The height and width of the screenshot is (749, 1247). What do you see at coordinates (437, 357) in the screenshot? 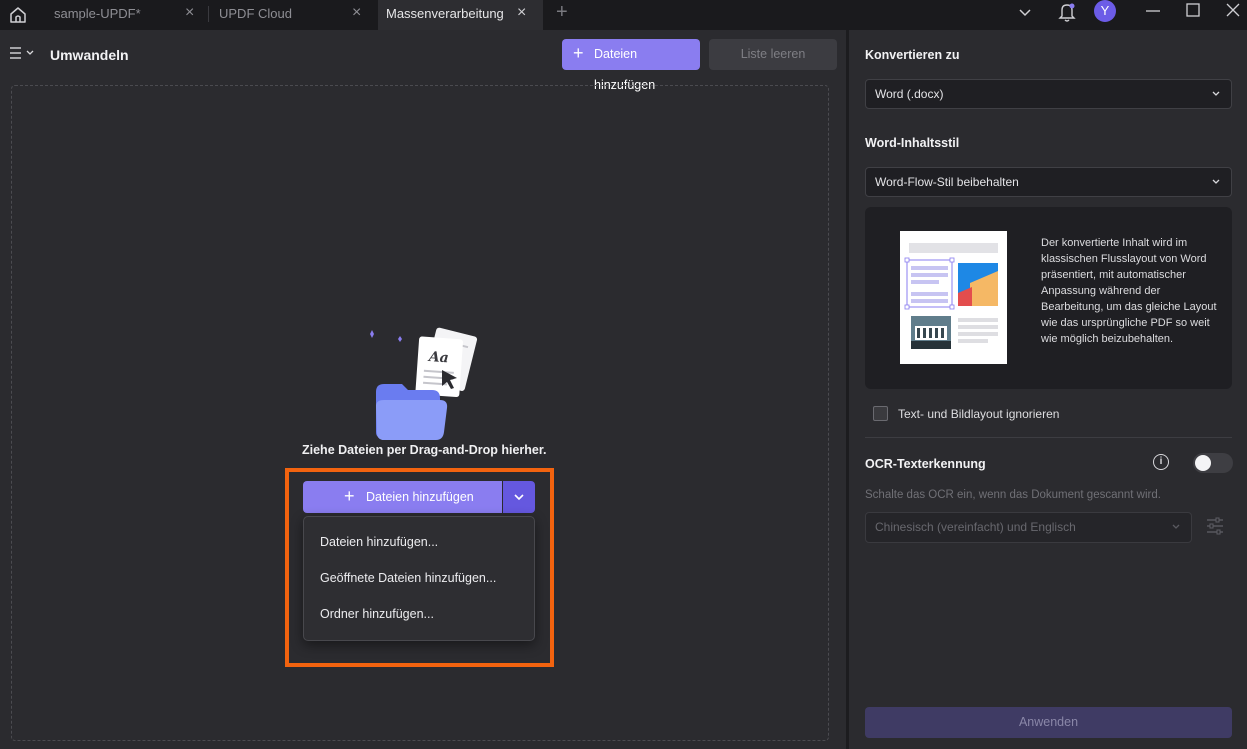
I see `svg-text: Aa` at bounding box center [437, 357].